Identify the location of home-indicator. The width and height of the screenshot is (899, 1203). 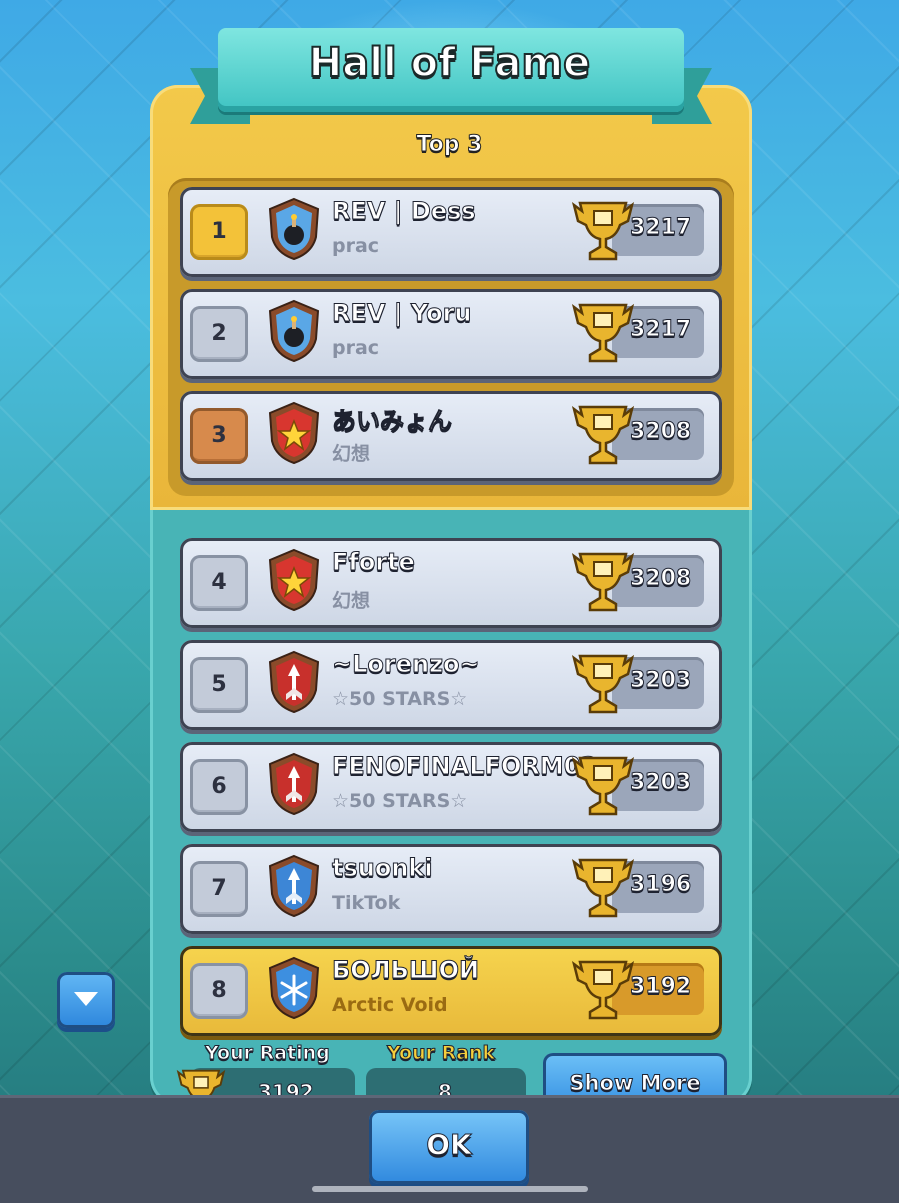
(450, 1189).